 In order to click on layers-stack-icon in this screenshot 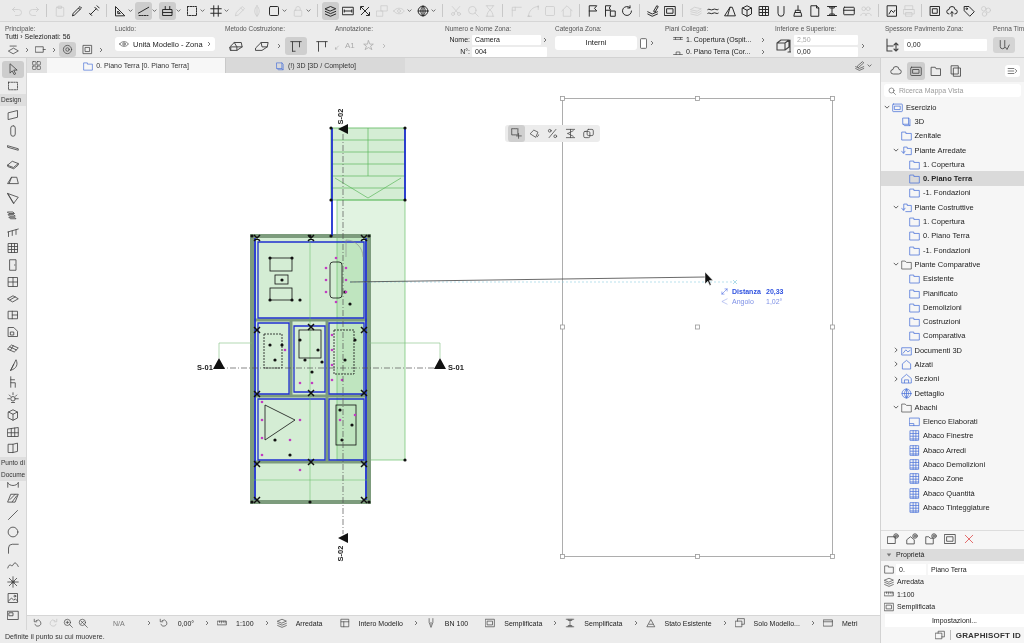, I will do `click(330, 10)`.